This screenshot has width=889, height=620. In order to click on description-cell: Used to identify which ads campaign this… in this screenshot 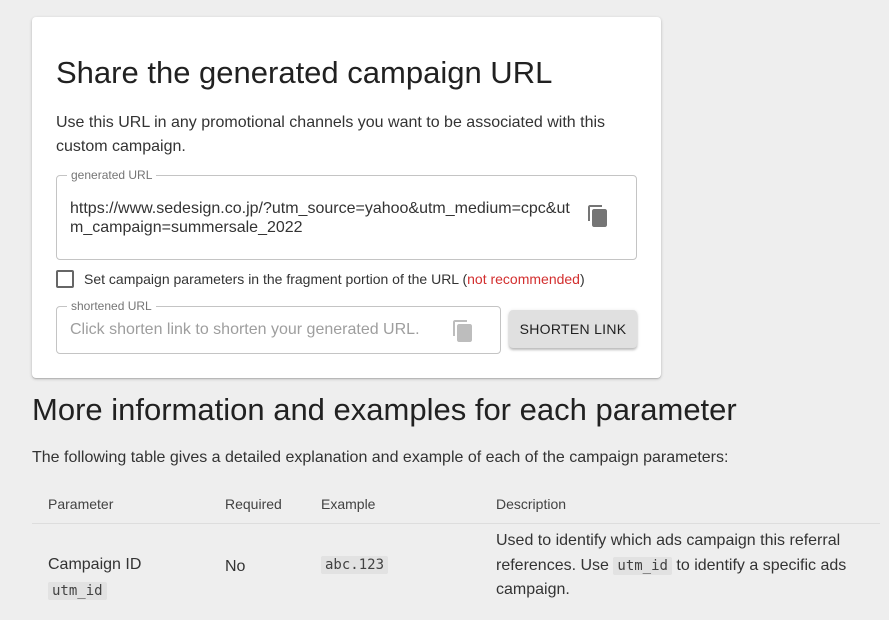, I will do `click(688, 566)`.